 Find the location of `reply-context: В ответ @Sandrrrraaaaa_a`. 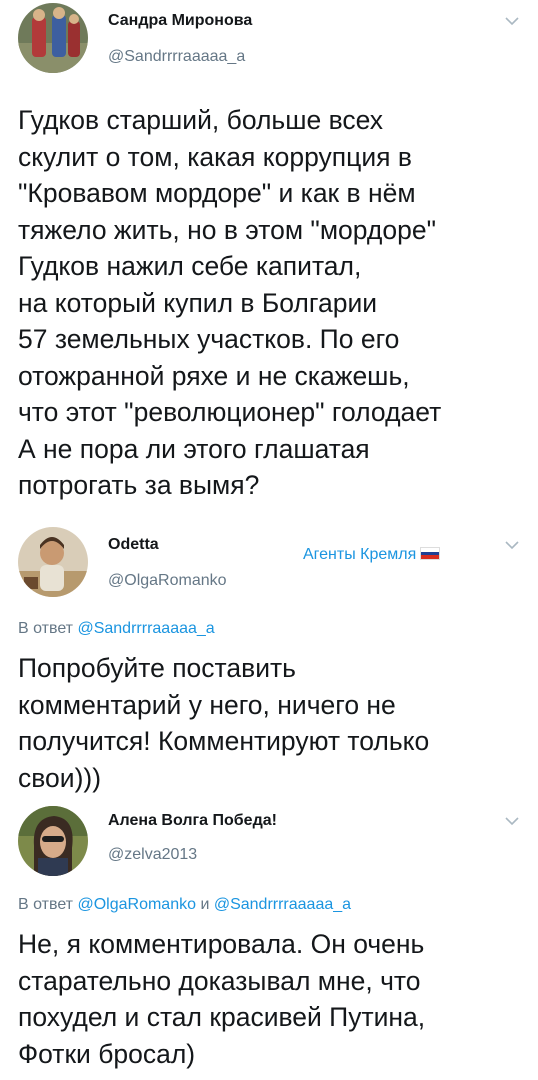

reply-context: В ответ @Sandrrrraaaaa_a is located at coordinates (116, 629).